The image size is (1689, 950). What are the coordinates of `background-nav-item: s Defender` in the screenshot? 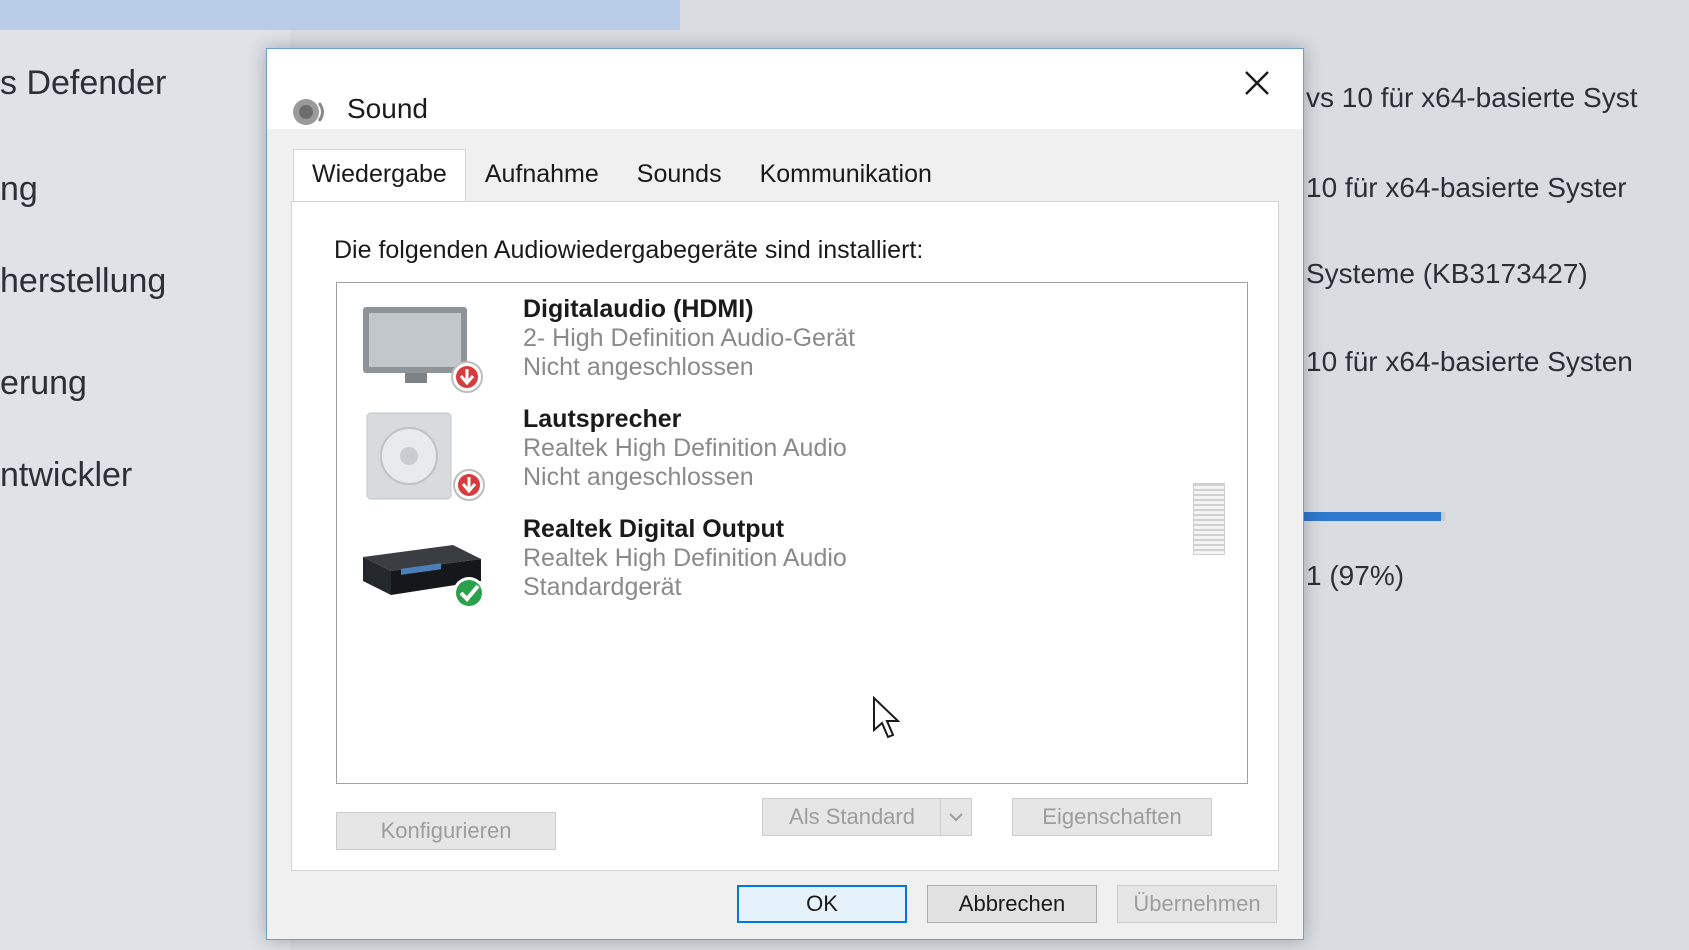 It's located at (83, 83).